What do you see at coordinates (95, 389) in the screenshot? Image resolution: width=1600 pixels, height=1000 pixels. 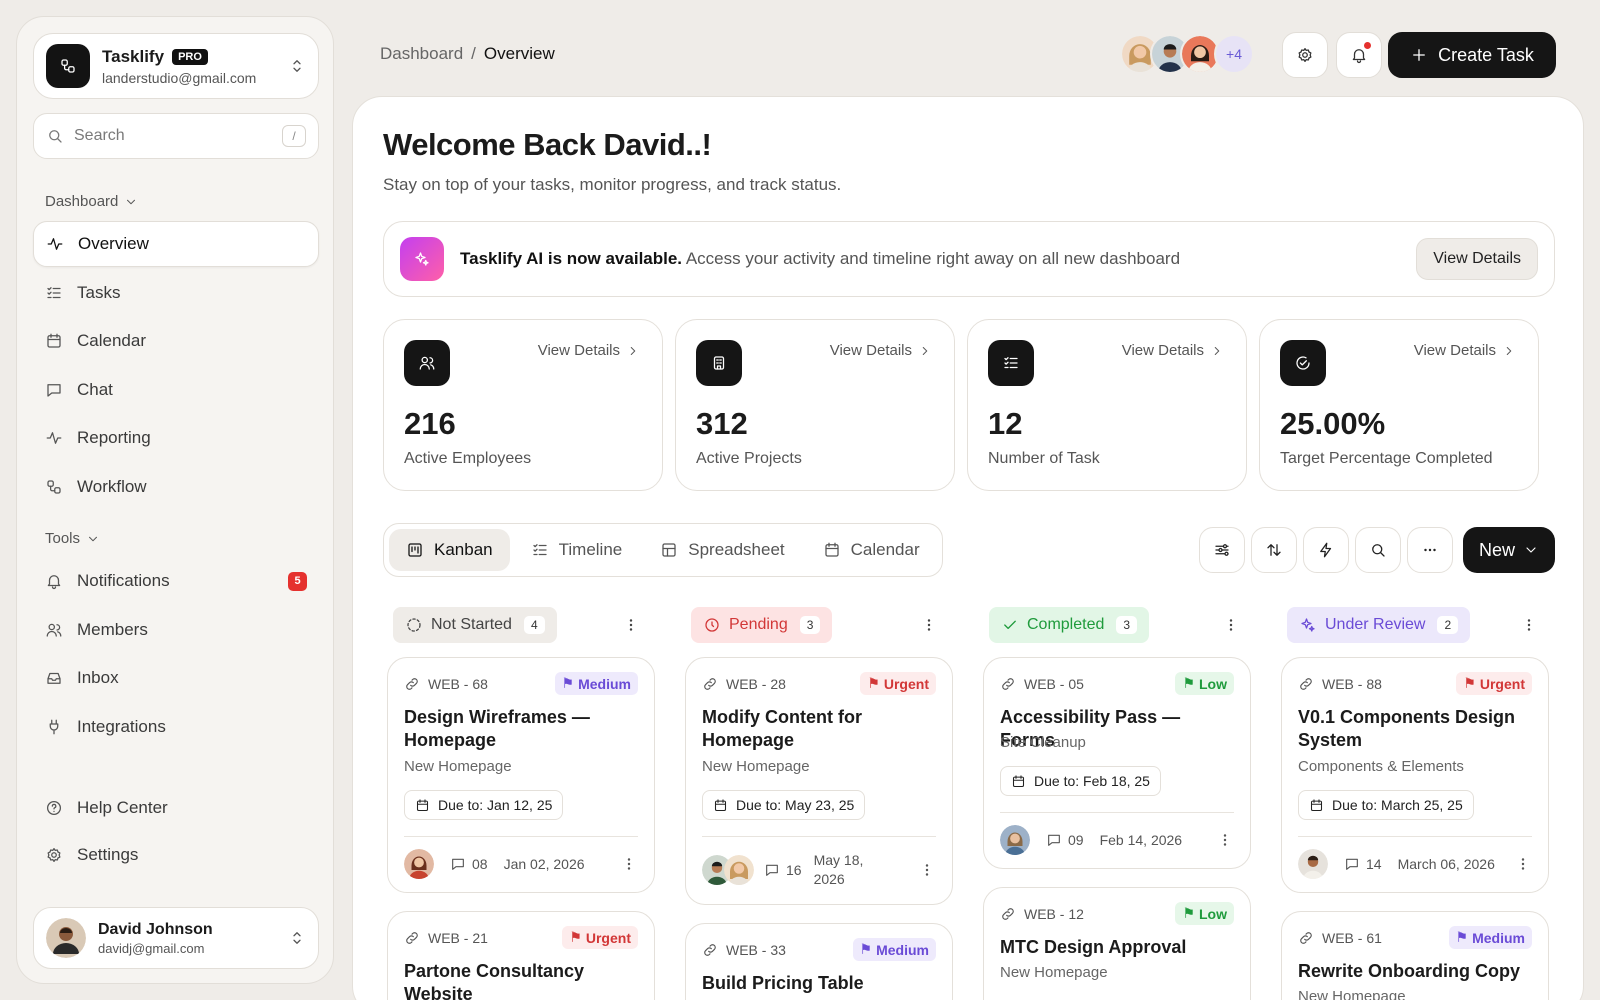 I see `sidebar-item-label: Chat` at bounding box center [95, 389].